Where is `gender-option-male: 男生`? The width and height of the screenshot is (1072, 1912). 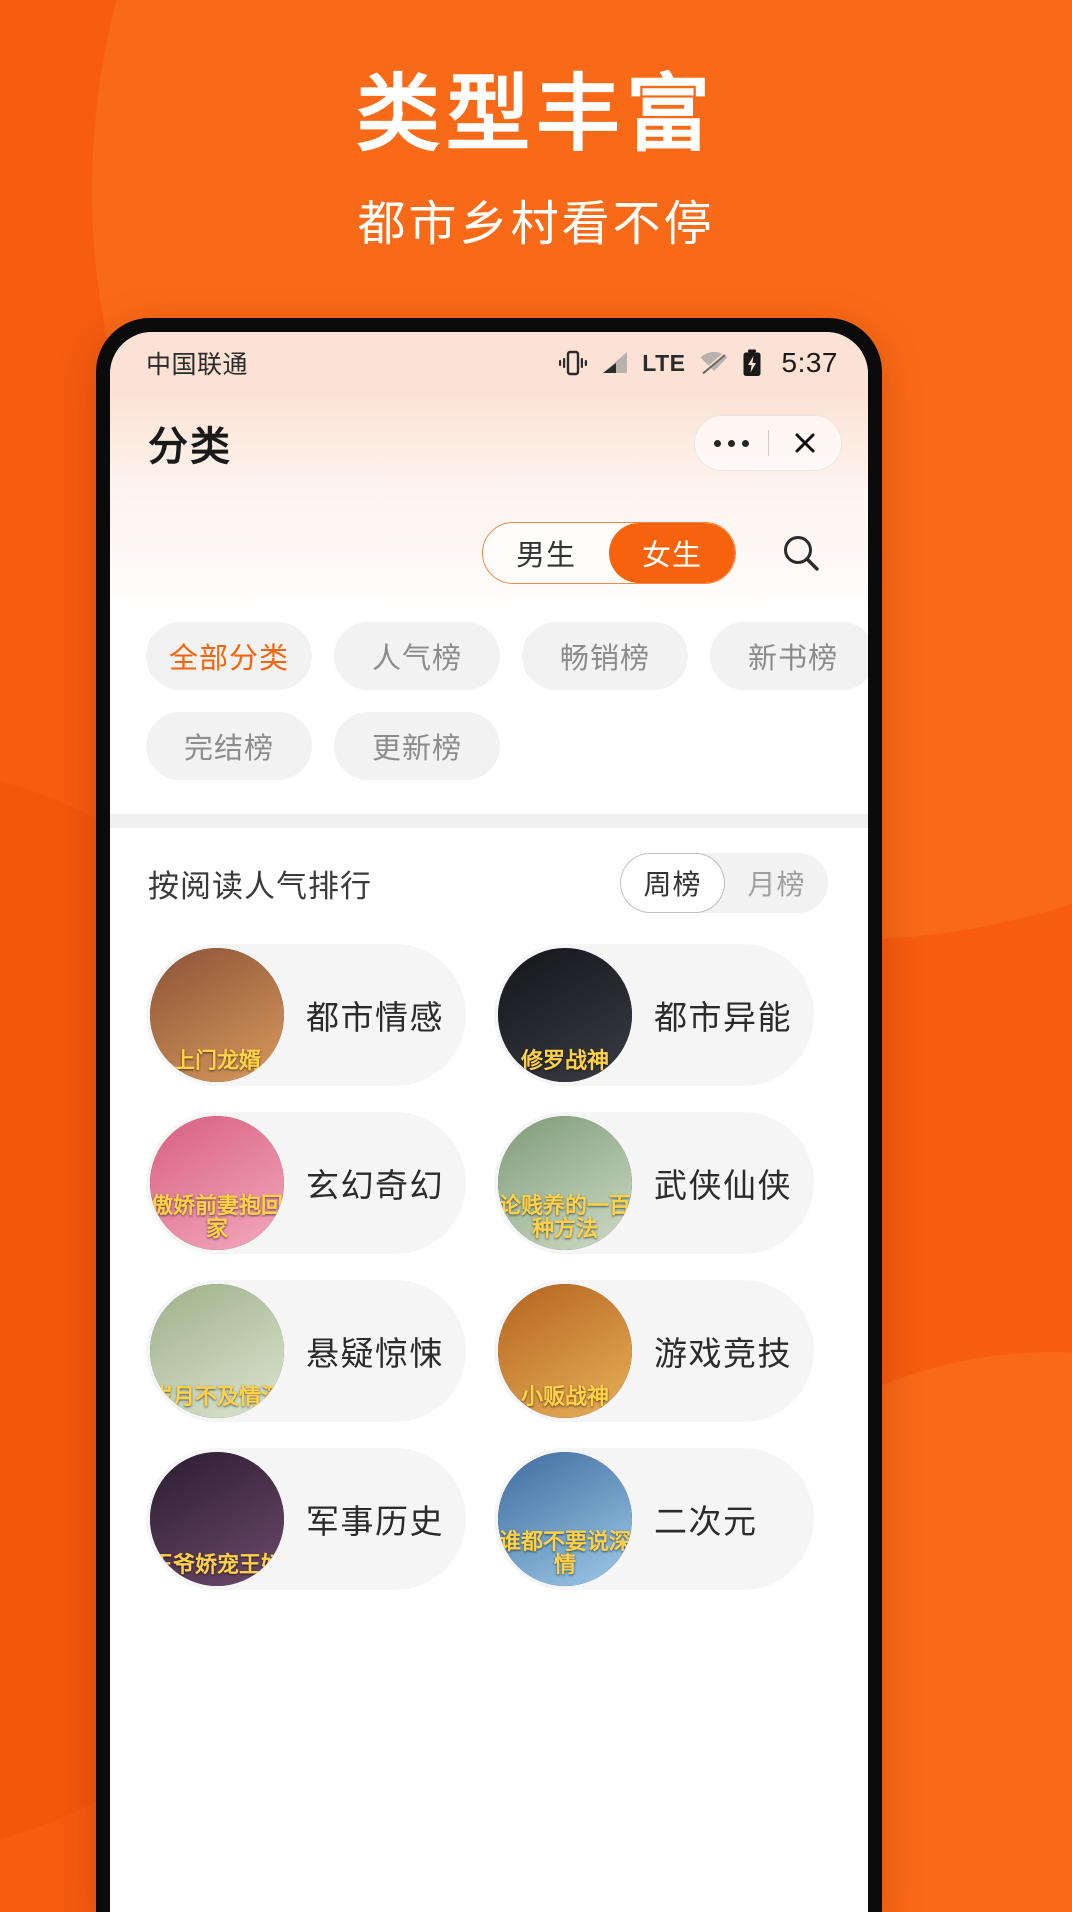 gender-option-male: 男生 is located at coordinates (546, 553).